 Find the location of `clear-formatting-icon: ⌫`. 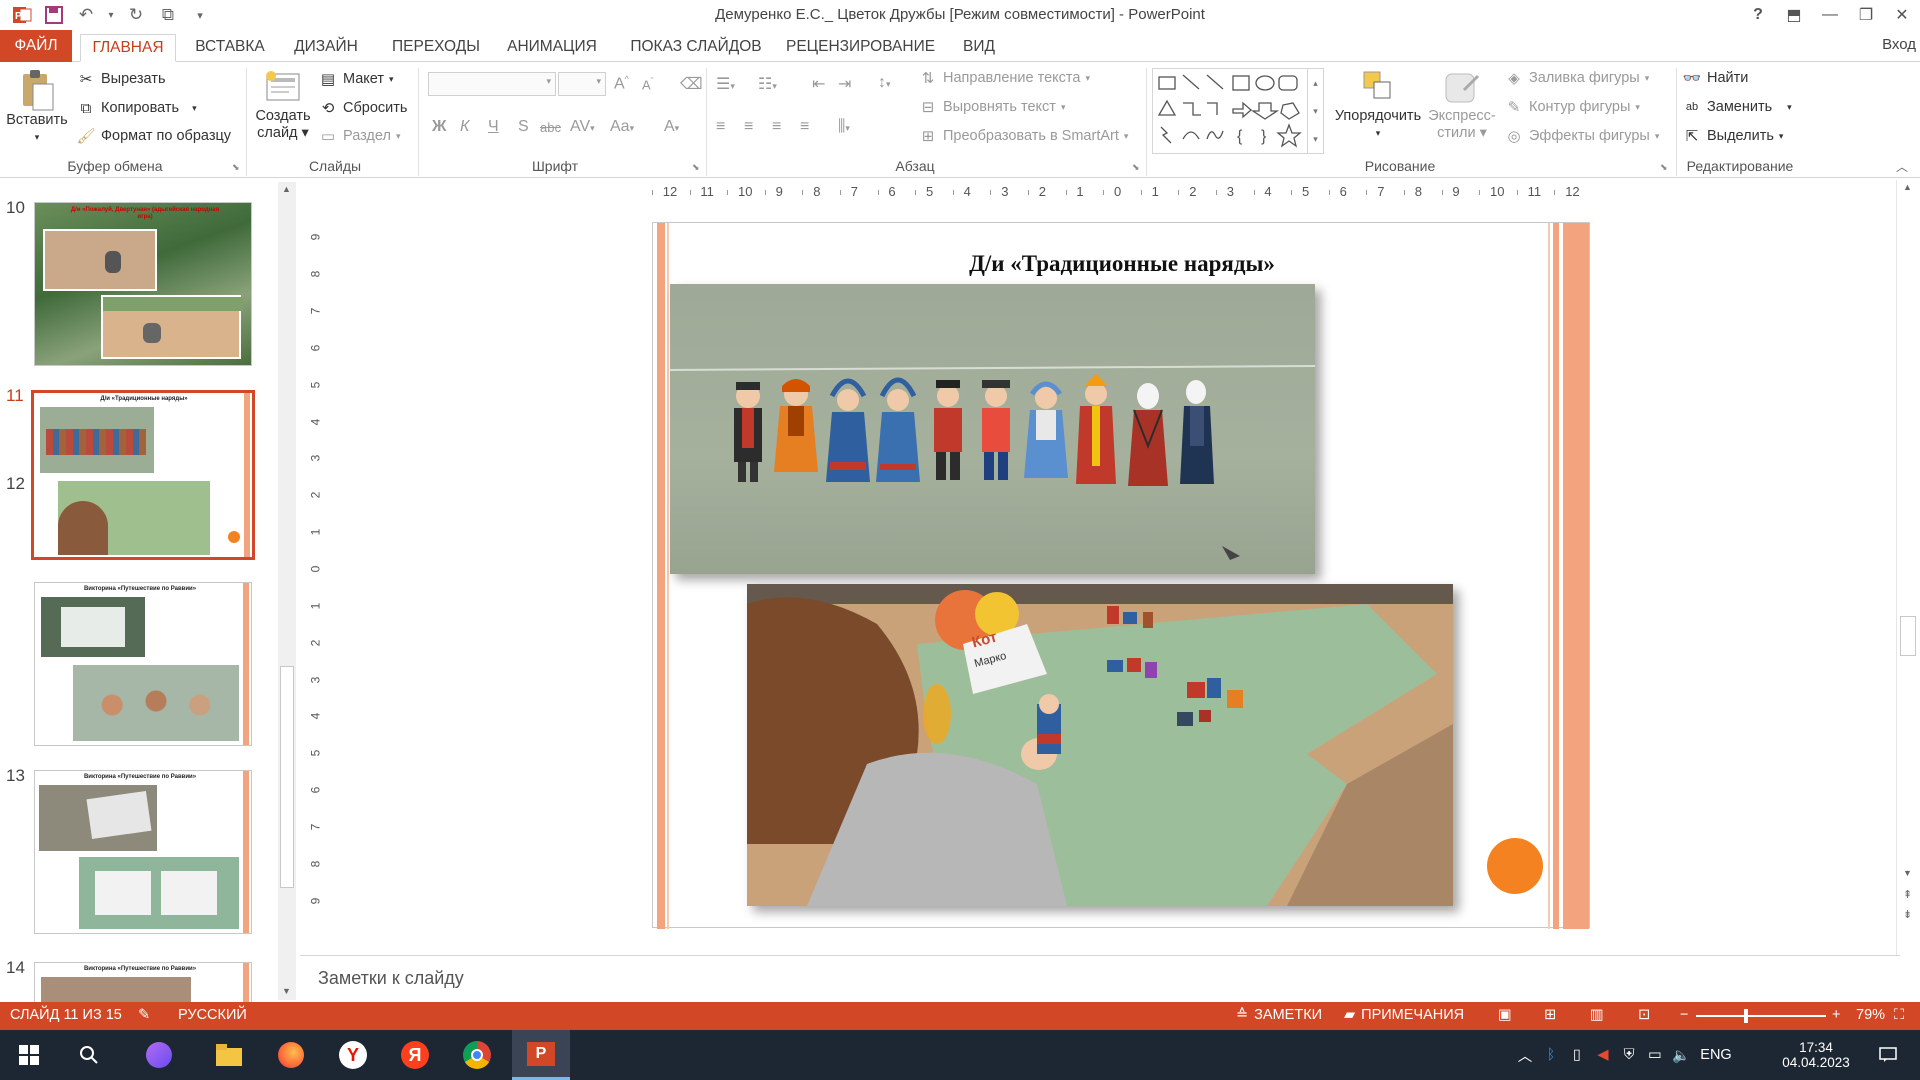

clear-formatting-icon: ⌫ is located at coordinates (691, 84).